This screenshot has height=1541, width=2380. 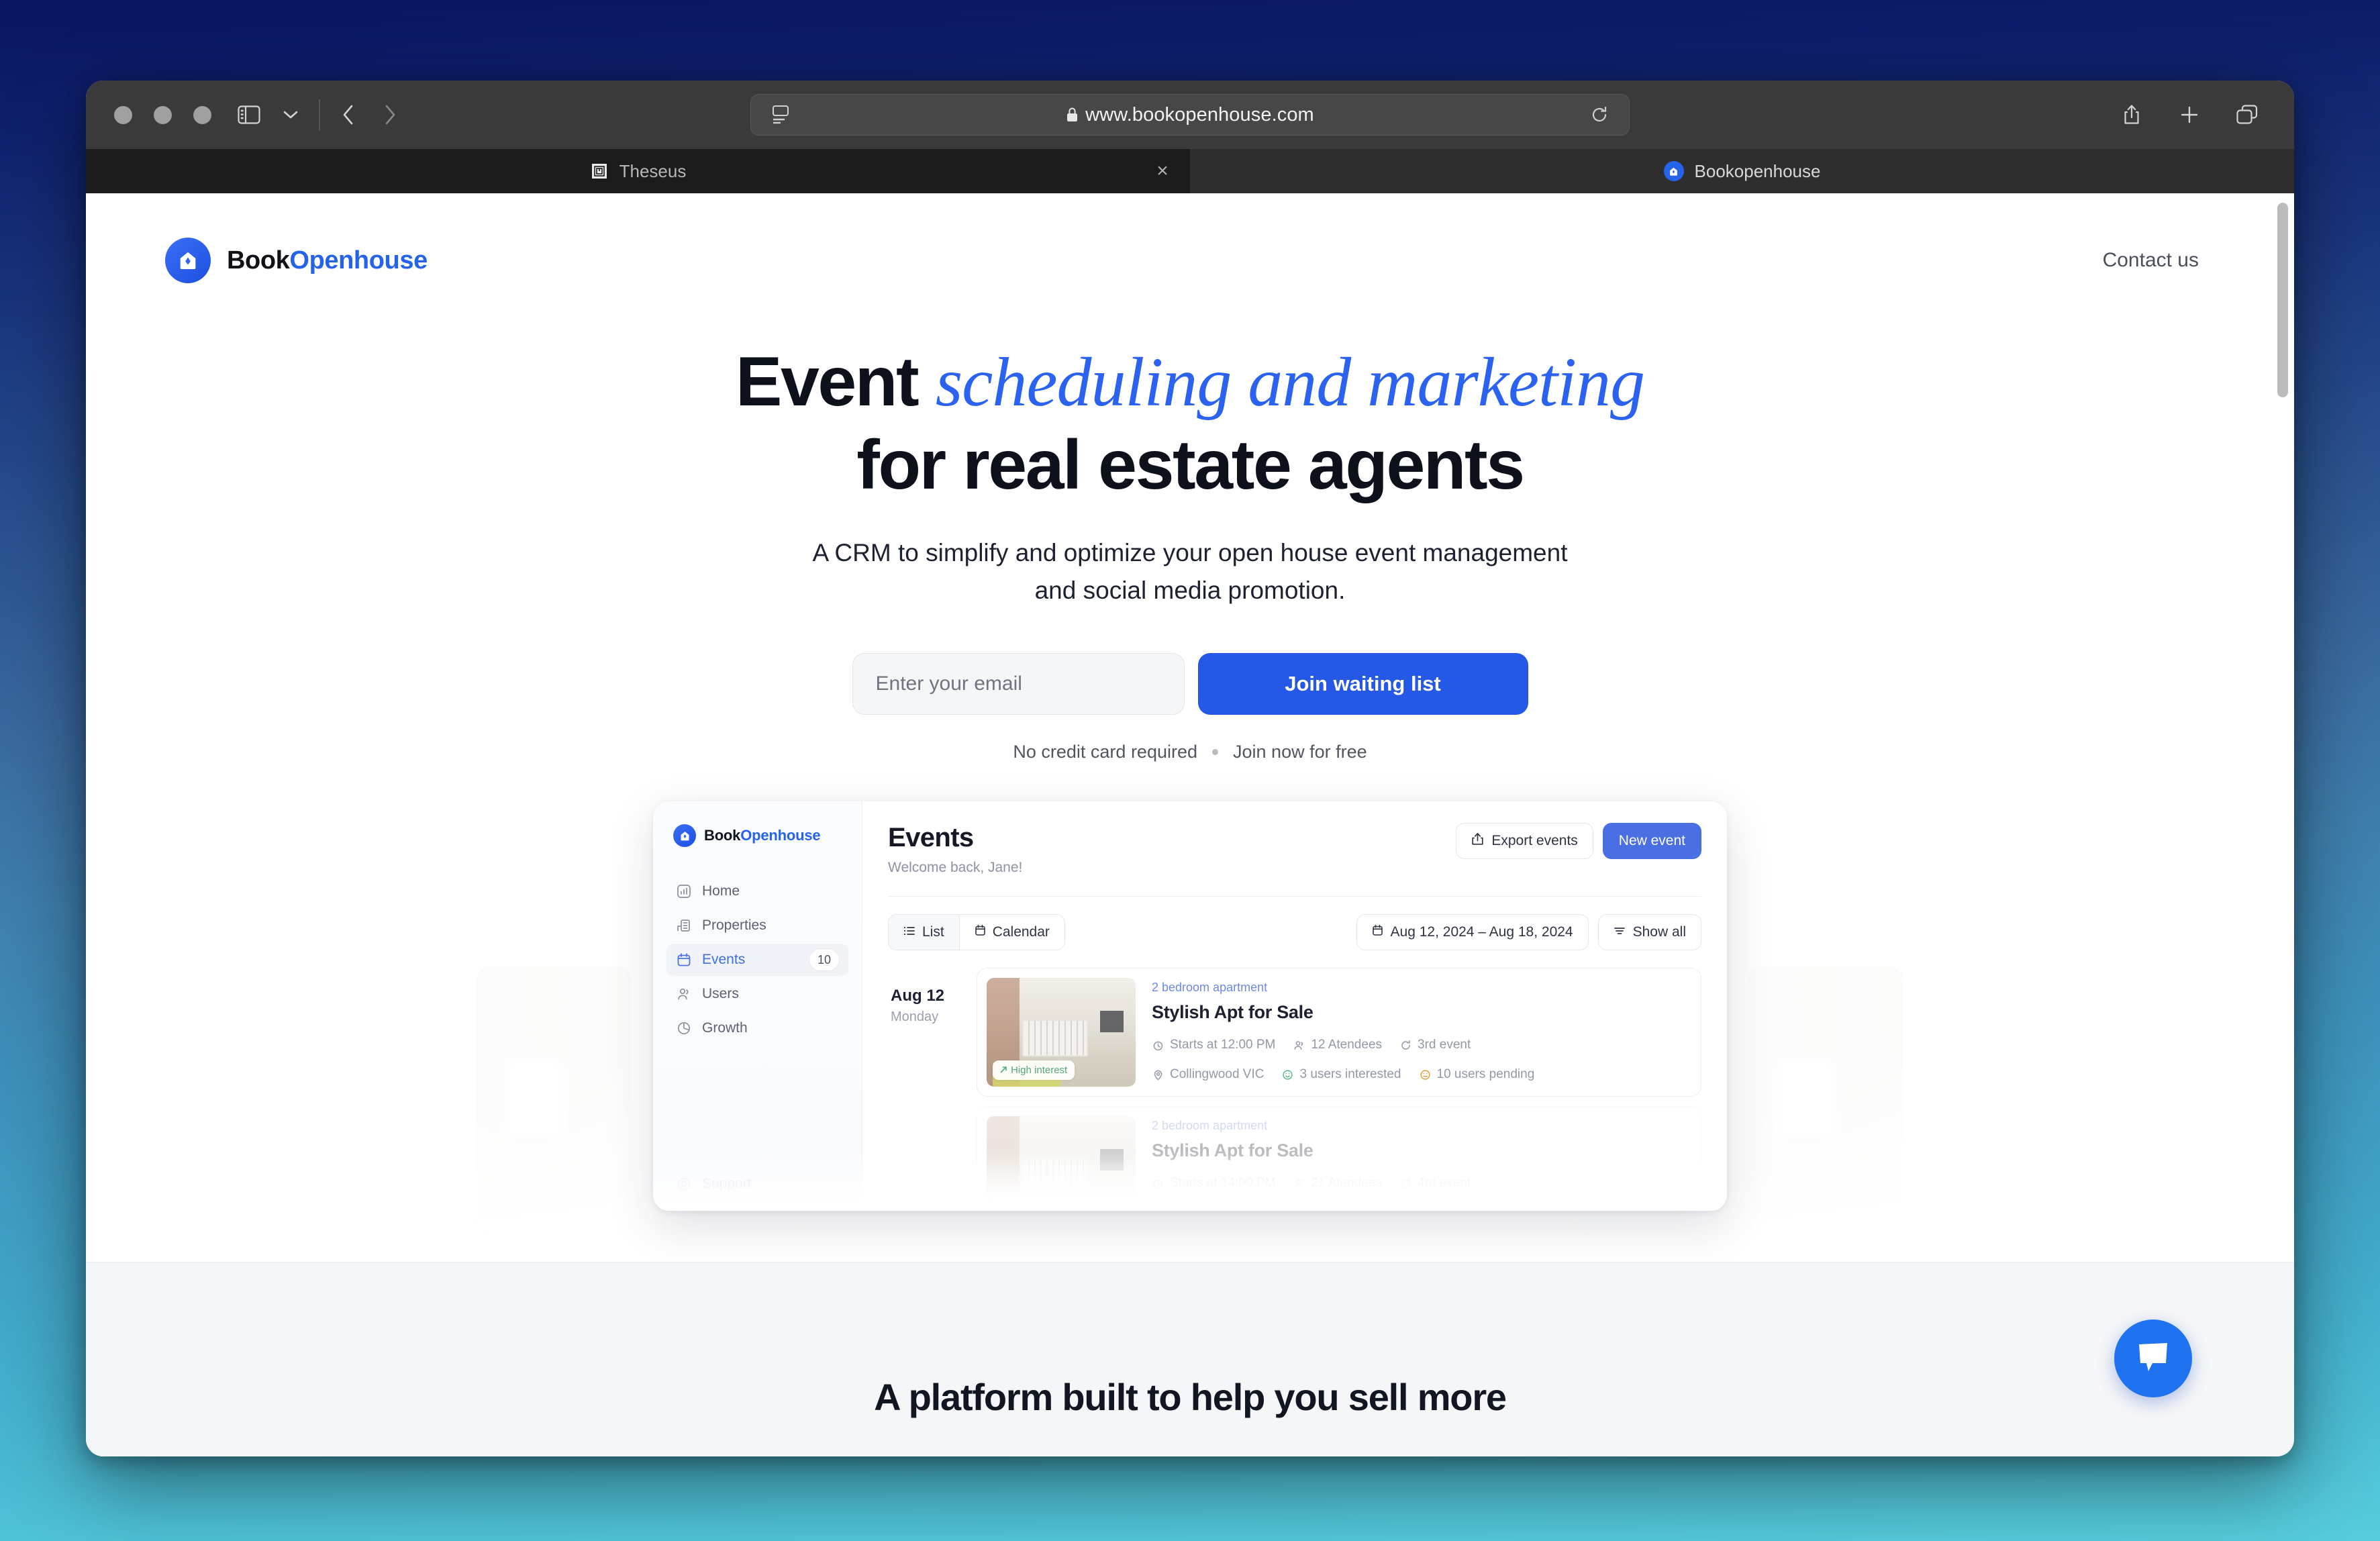 I want to click on event-pending: 10 users pending, so click(x=1476, y=1074).